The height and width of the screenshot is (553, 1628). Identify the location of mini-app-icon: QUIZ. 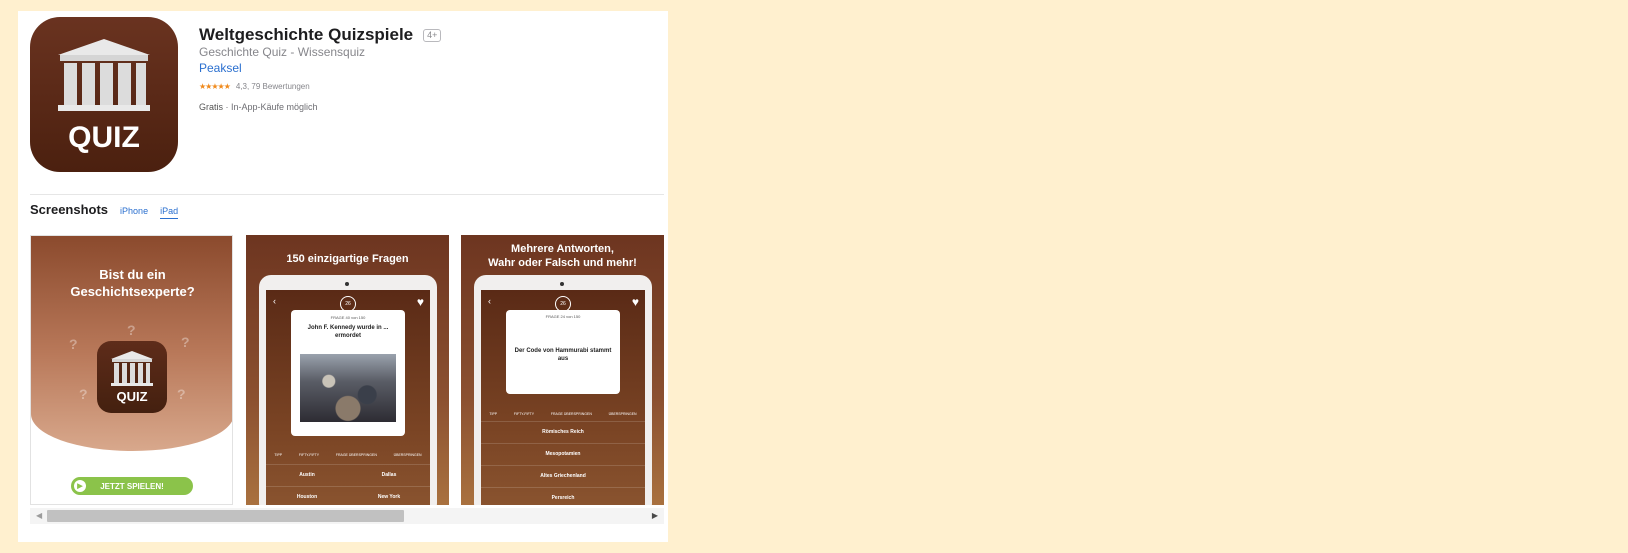
(132, 377).